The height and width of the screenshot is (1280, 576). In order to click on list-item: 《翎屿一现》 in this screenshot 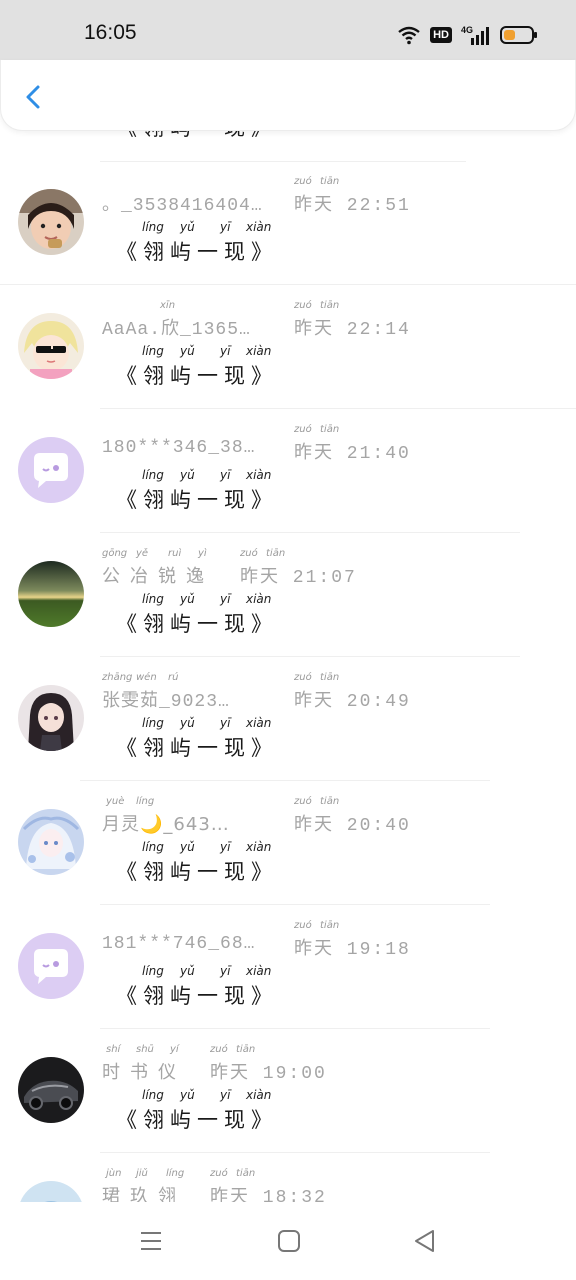, I will do `click(288, 145)`.